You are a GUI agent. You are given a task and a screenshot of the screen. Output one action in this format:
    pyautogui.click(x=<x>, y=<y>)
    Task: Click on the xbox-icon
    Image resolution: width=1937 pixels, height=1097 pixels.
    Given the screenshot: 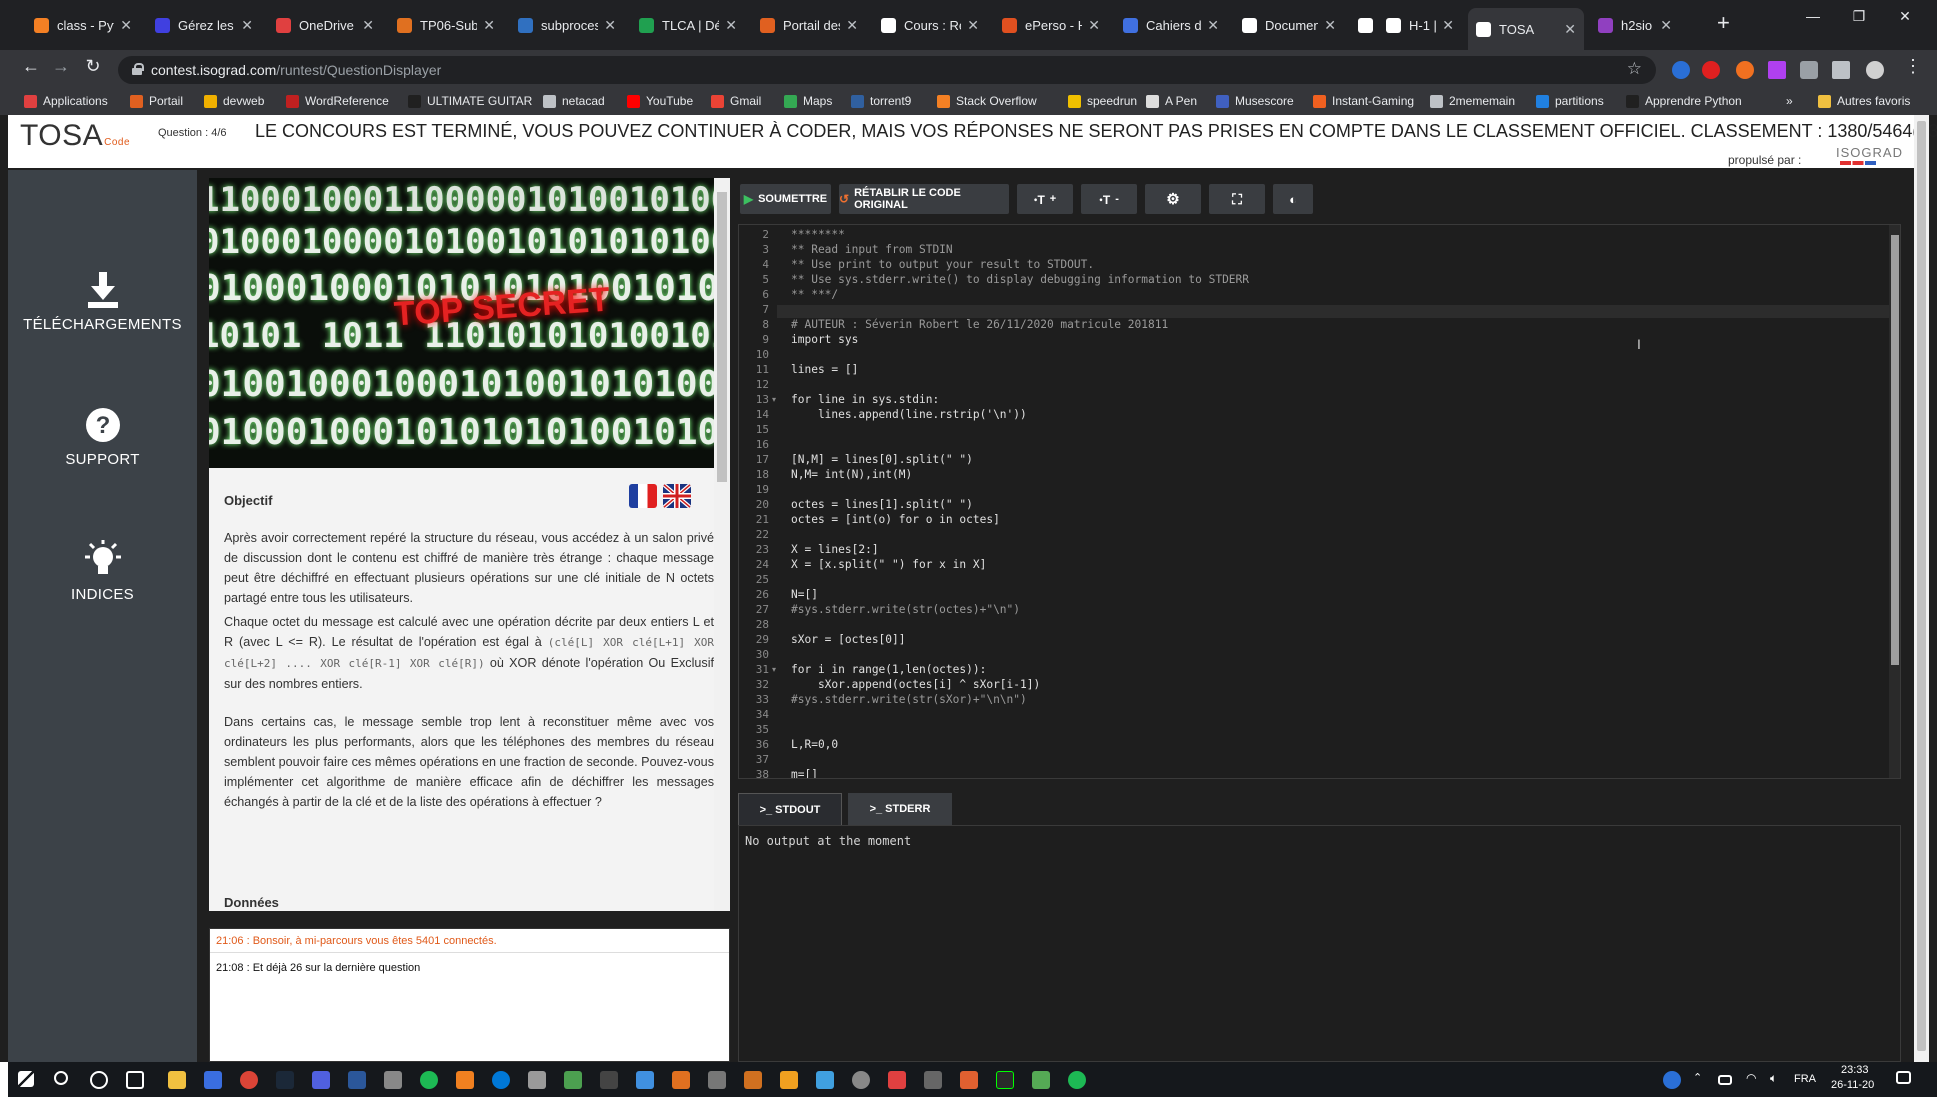 What is the action you would take?
    pyautogui.click(x=429, y=1080)
    